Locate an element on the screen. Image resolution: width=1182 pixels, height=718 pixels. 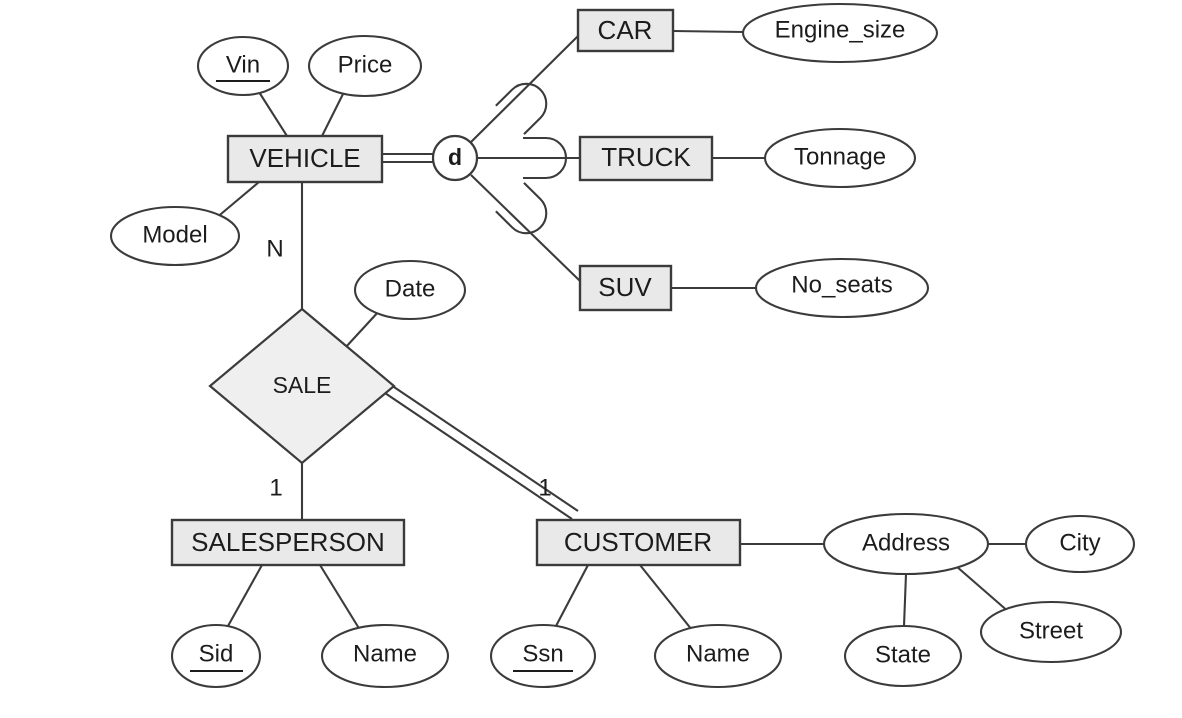
attribute-engine-size: Engine_size is located at coordinates (840, 33).